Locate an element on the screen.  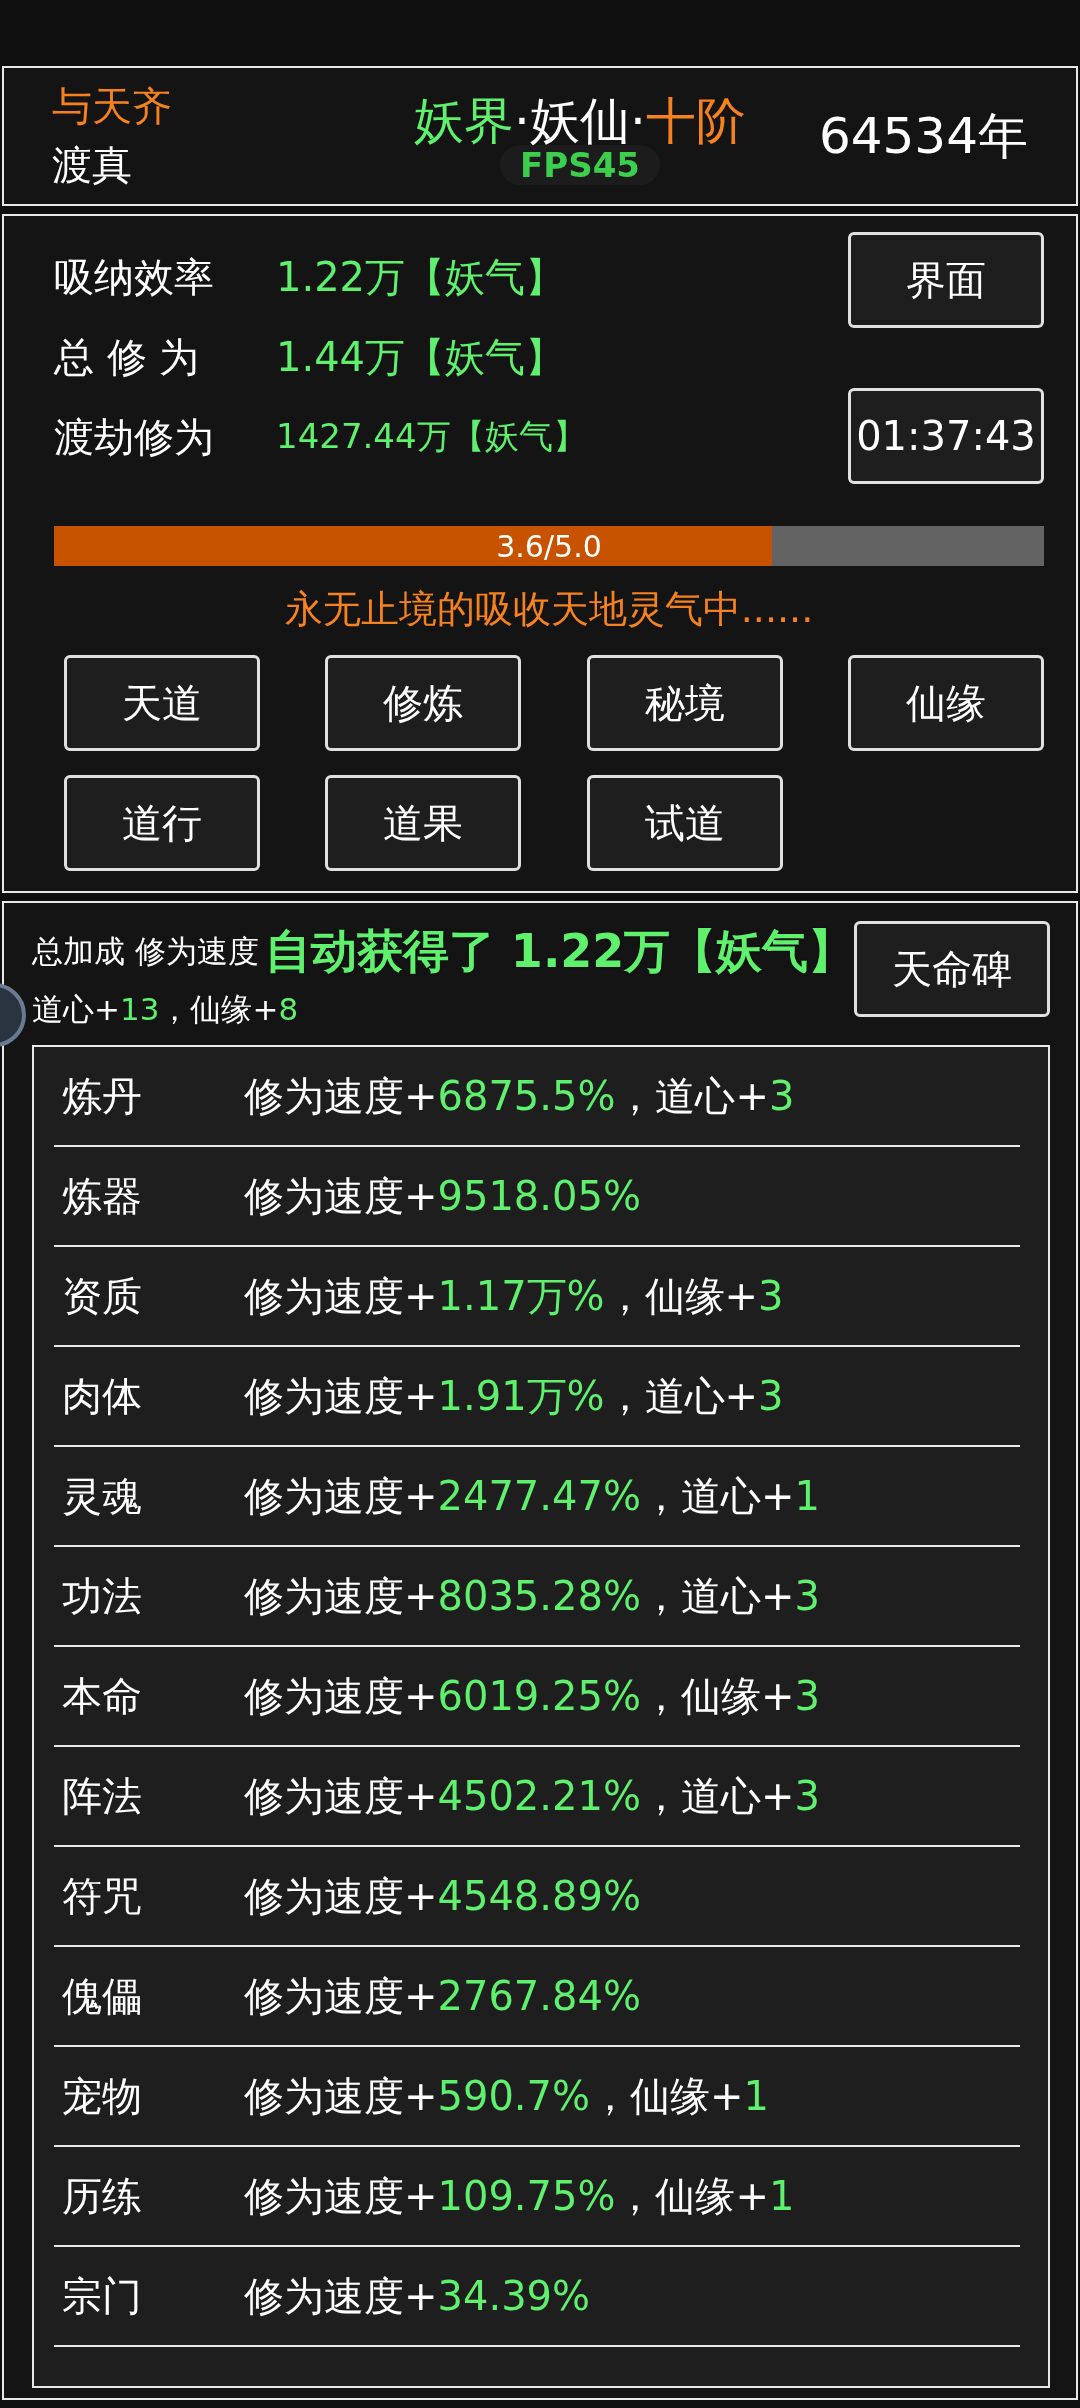
action-button: 道果 is located at coordinates (423, 823).